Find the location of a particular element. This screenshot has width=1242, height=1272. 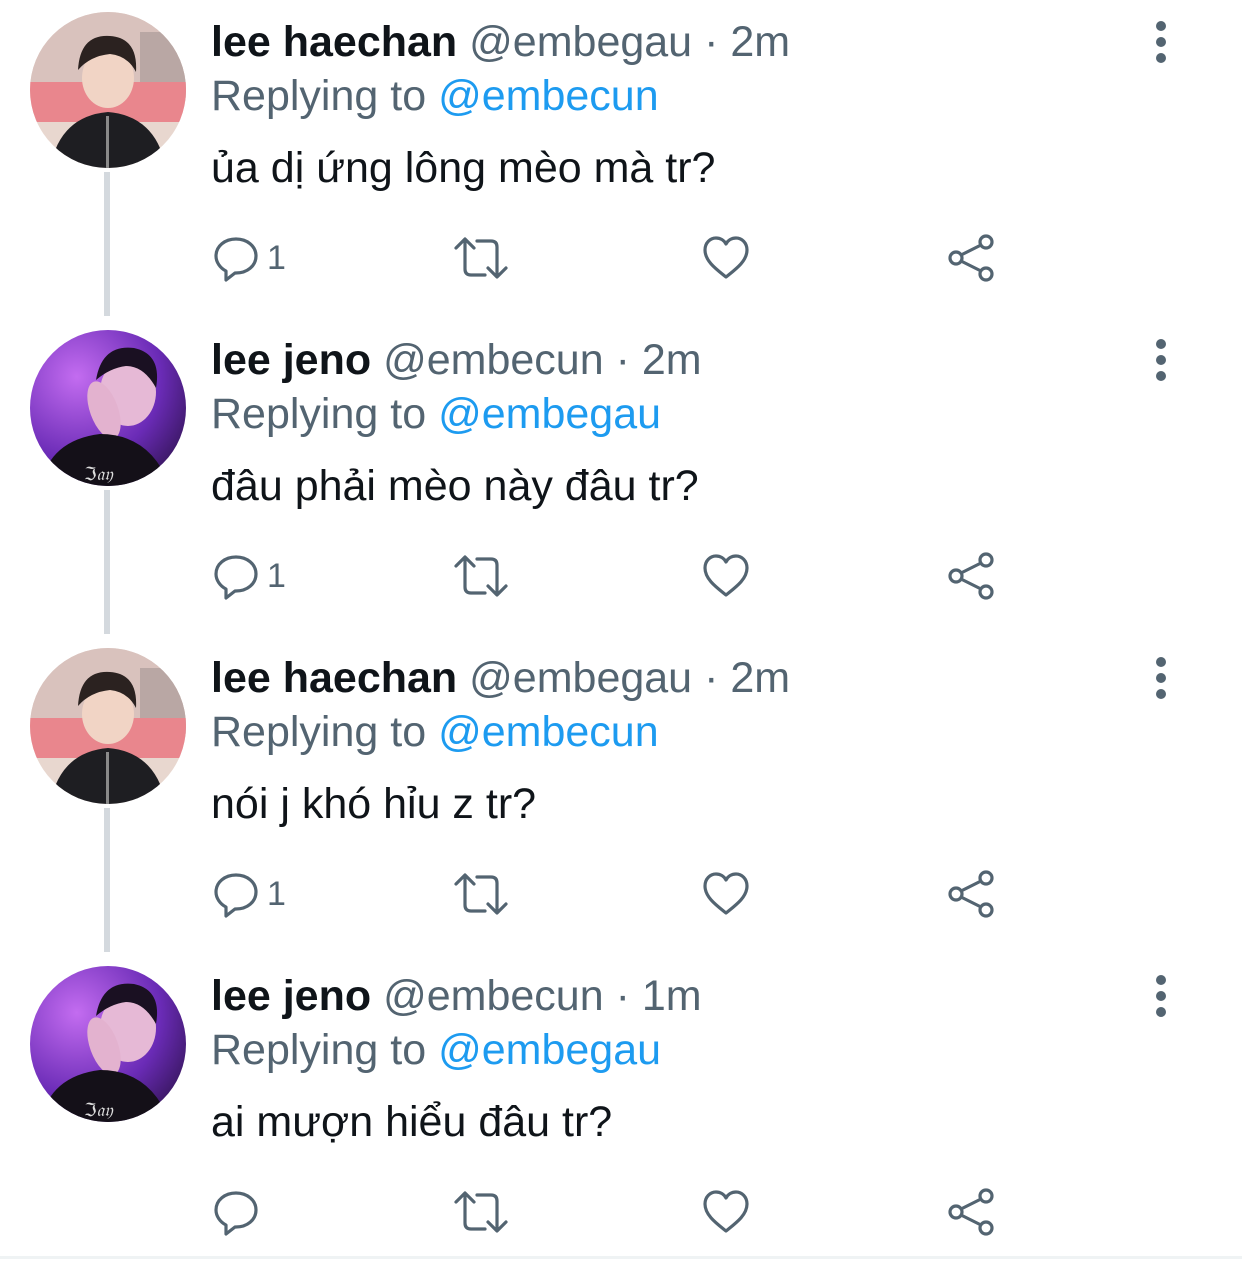

tweet-text: đâu phải mèo này đâu tr? is located at coordinates (455, 486).